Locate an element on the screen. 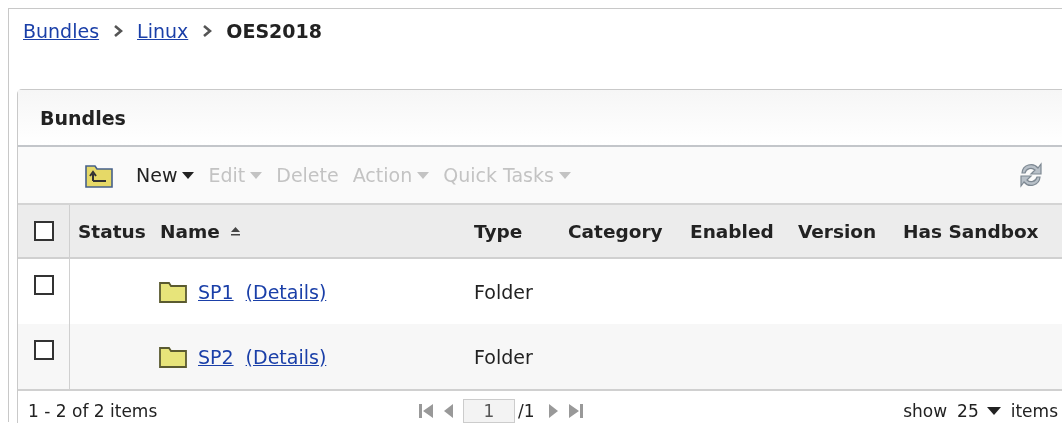  breadcrumb-current: OES2018 is located at coordinates (274, 31).